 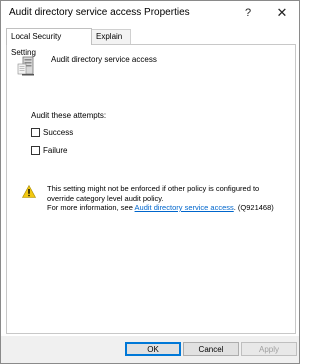 What do you see at coordinates (105, 198) in the screenshot?
I see `warning-line-2: override category level audit policy.` at bounding box center [105, 198].